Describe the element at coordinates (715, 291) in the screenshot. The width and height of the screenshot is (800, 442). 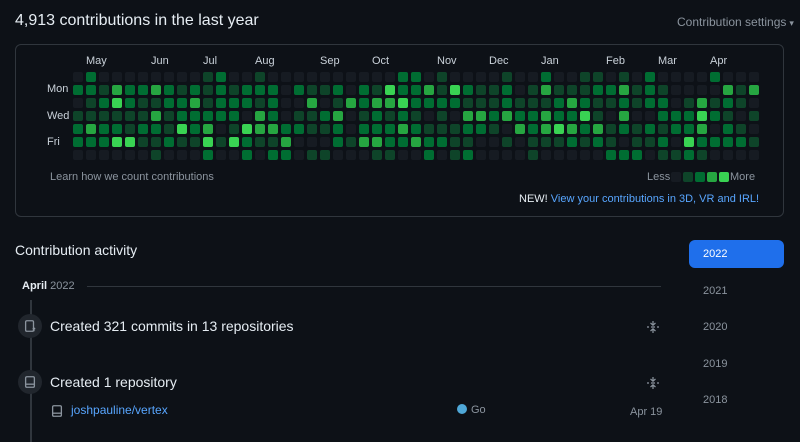
I see `year-button-2021: 2021` at that location.